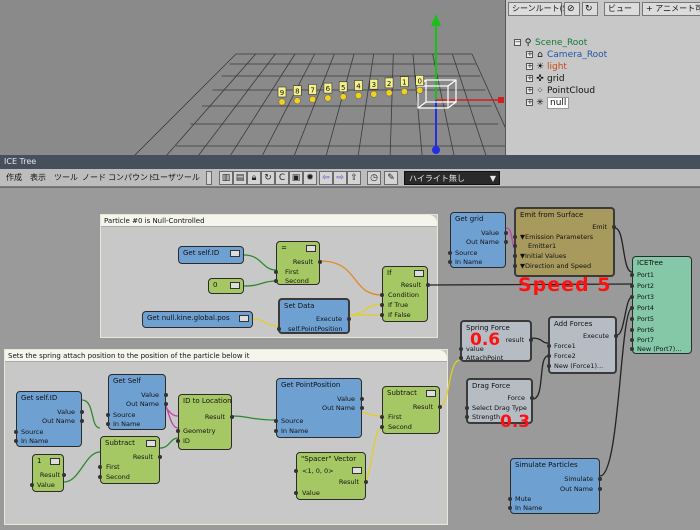 The height and width of the screenshot is (530, 700). I want to click on equals-node: = Result First Second, so click(298, 263).